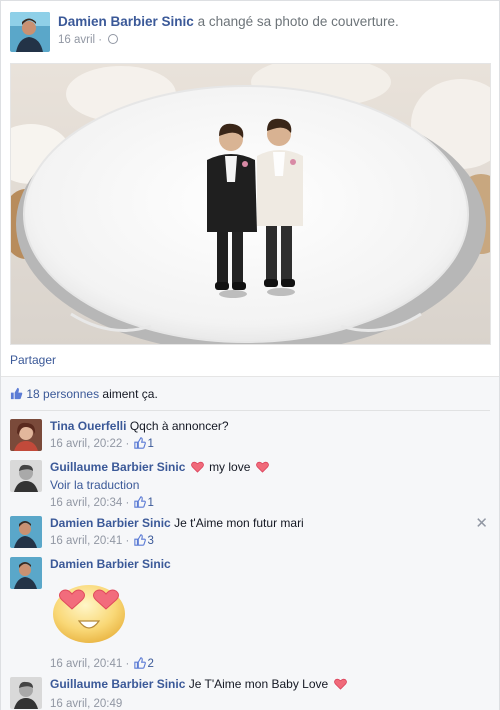  Describe the element at coordinates (86, 503) in the screenshot. I see `comment-time: 16 avril, 20:34` at that location.